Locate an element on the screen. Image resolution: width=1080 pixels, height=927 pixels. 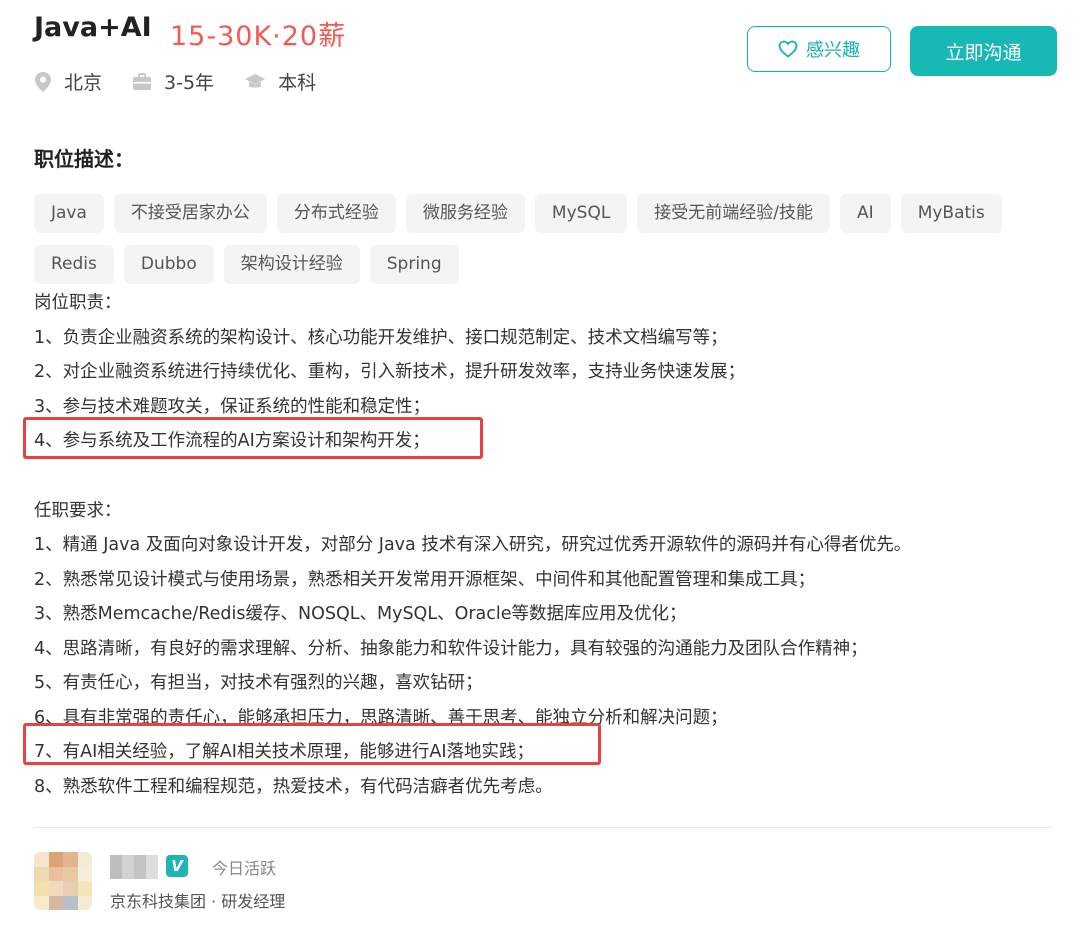
duties-heading: 岗位职责： is located at coordinates (78, 303).